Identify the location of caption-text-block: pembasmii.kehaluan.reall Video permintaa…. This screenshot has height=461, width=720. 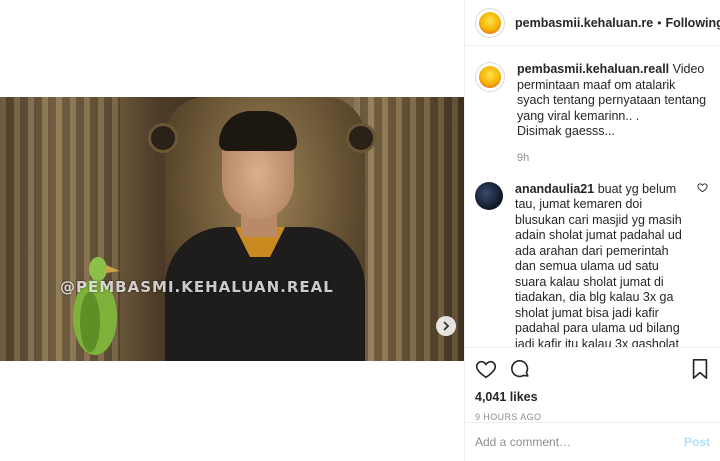
(613, 101).